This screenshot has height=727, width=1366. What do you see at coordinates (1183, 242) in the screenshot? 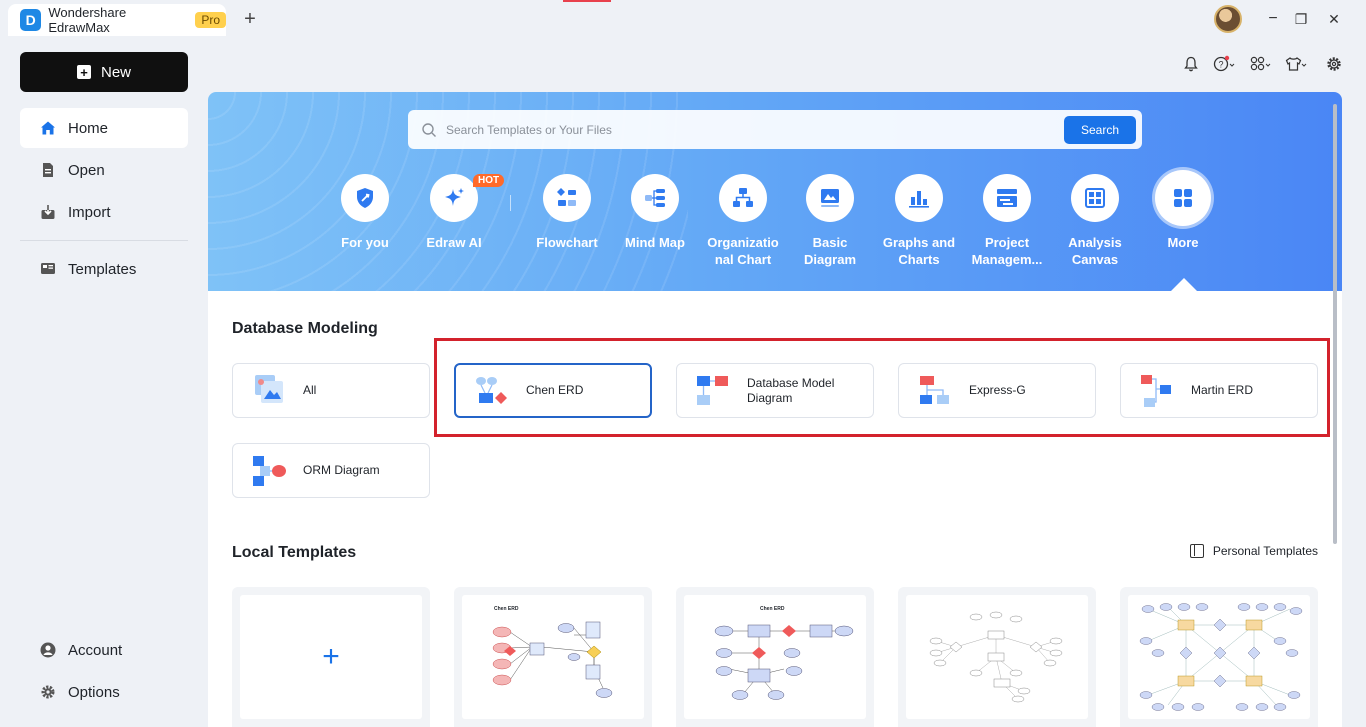
I see `category-label: More` at bounding box center [1183, 242].